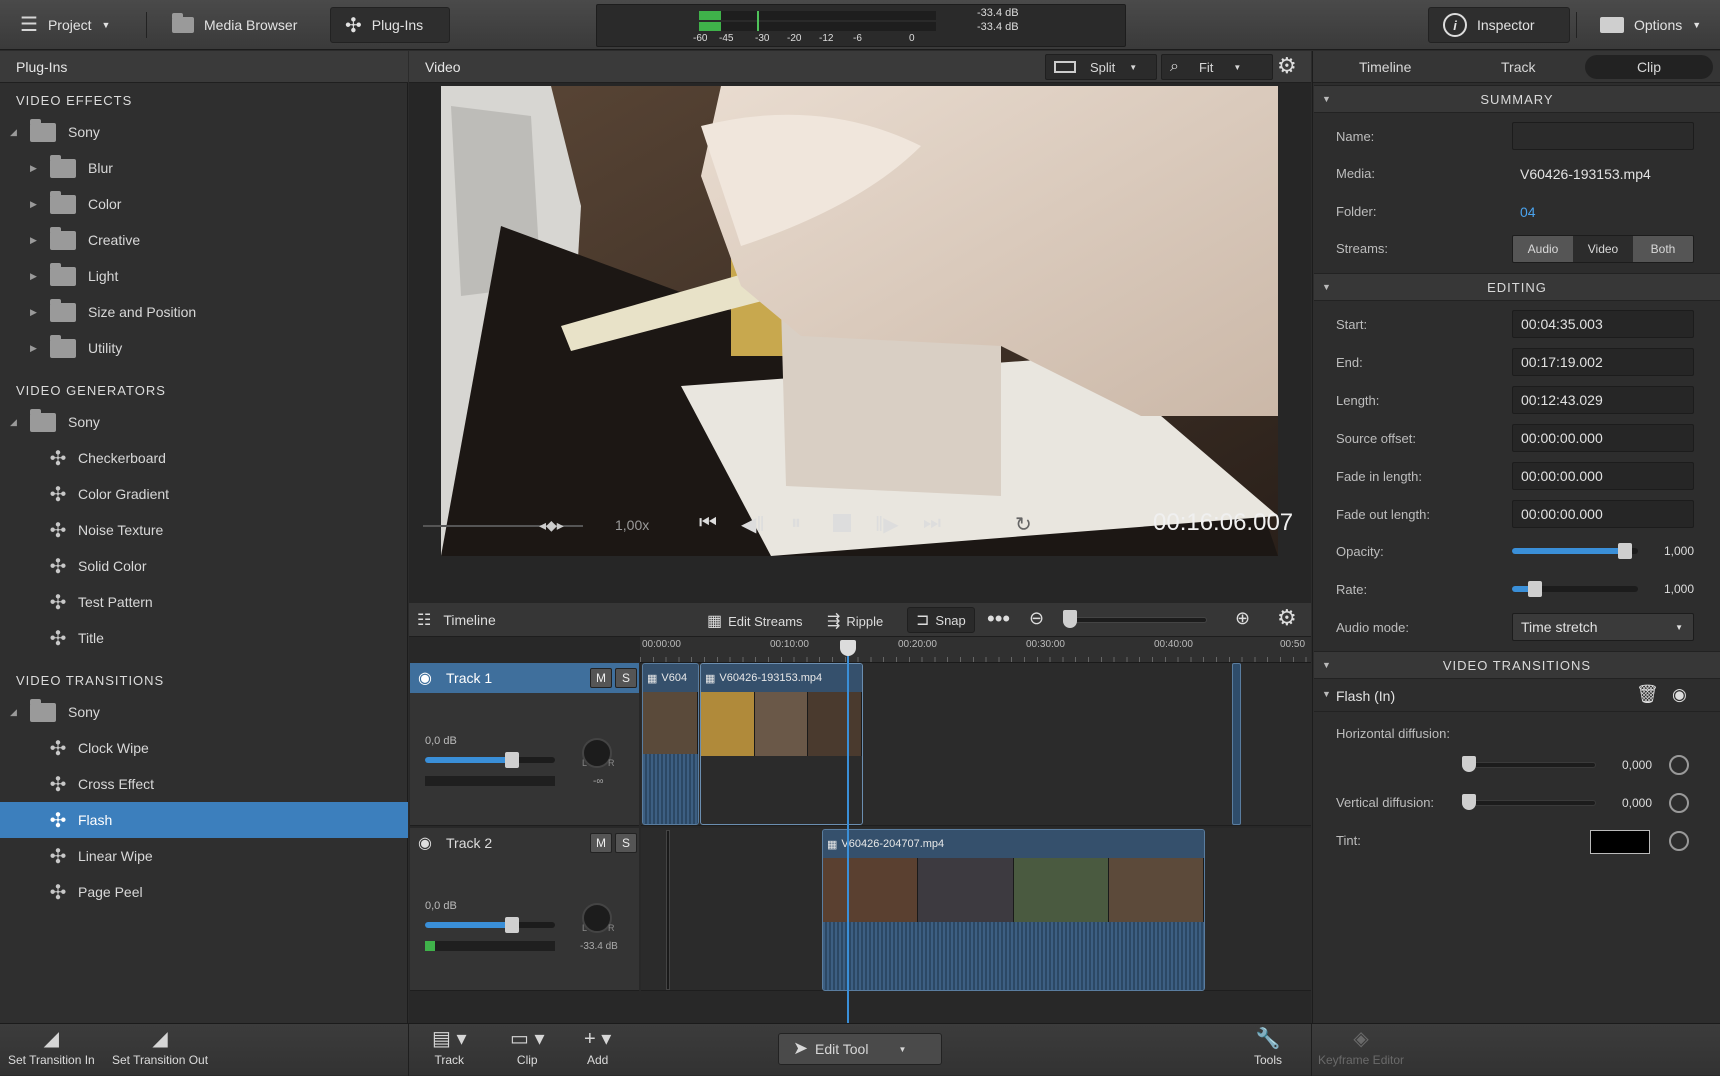 This screenshot has height=1076, width=1720. I want to click on track-1-header: ◉ Track 1 MS 0,0 dB L R -∞, so click(524, 744).